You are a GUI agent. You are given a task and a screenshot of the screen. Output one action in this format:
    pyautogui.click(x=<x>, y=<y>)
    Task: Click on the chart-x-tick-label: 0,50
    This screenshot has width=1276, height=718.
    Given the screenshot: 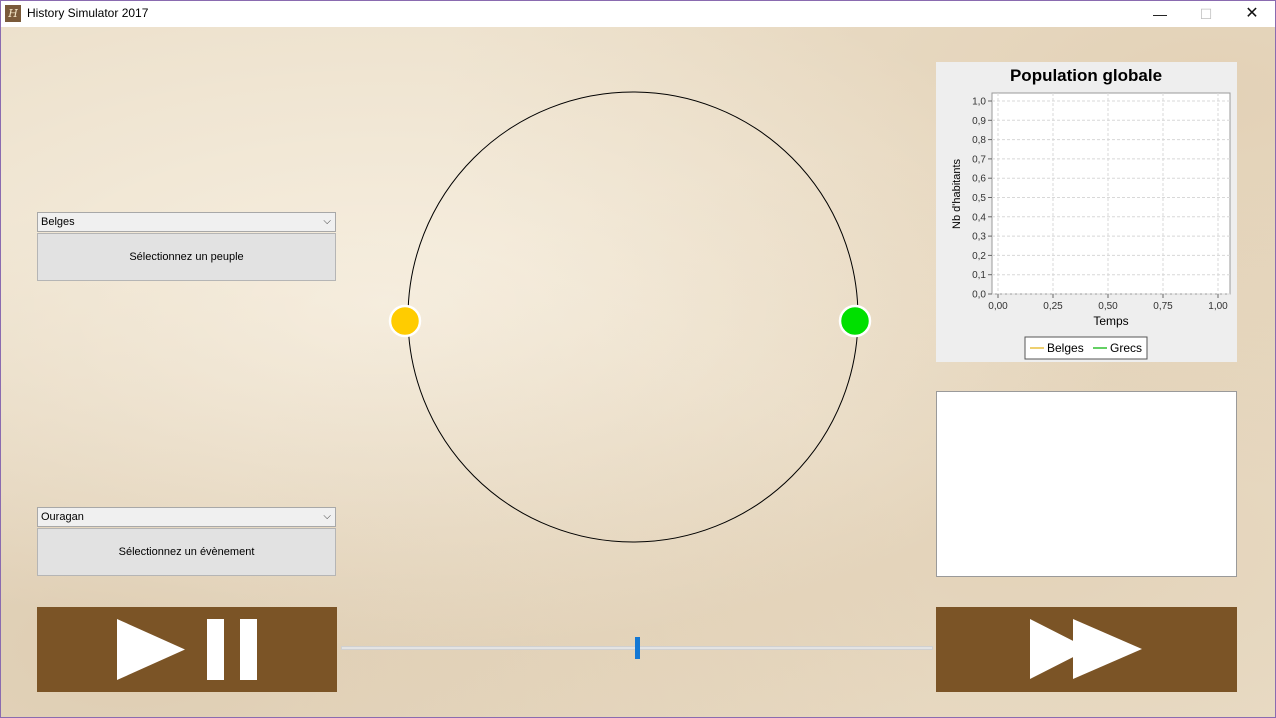 What is the action you would take?
    pyautogui.click(x=1108, y=306)
    